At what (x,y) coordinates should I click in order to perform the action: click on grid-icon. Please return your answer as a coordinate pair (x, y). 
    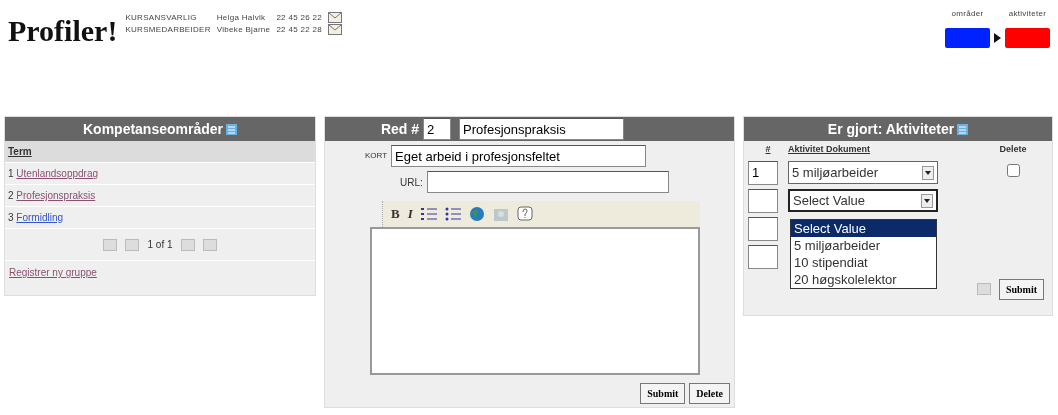
    Looking at the image, I should click on (963, 129).